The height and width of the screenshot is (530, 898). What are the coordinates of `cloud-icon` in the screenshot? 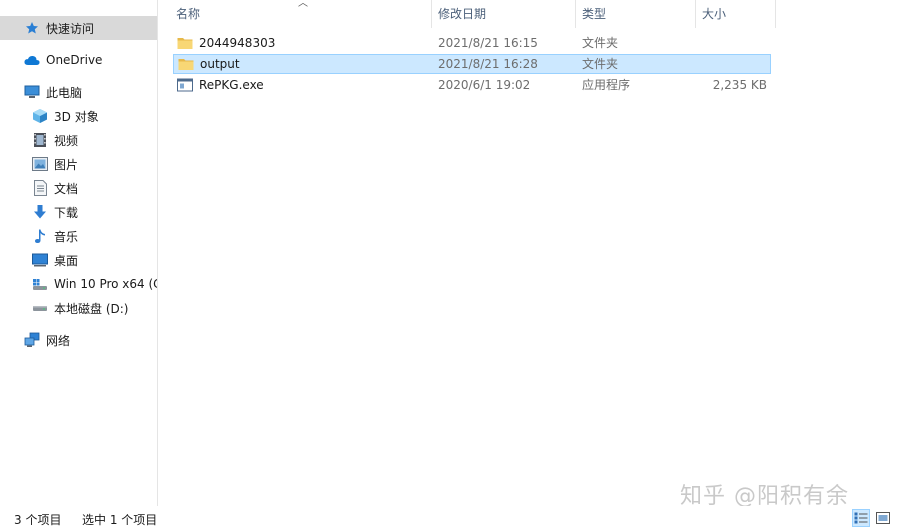 It's located at (32, 60).